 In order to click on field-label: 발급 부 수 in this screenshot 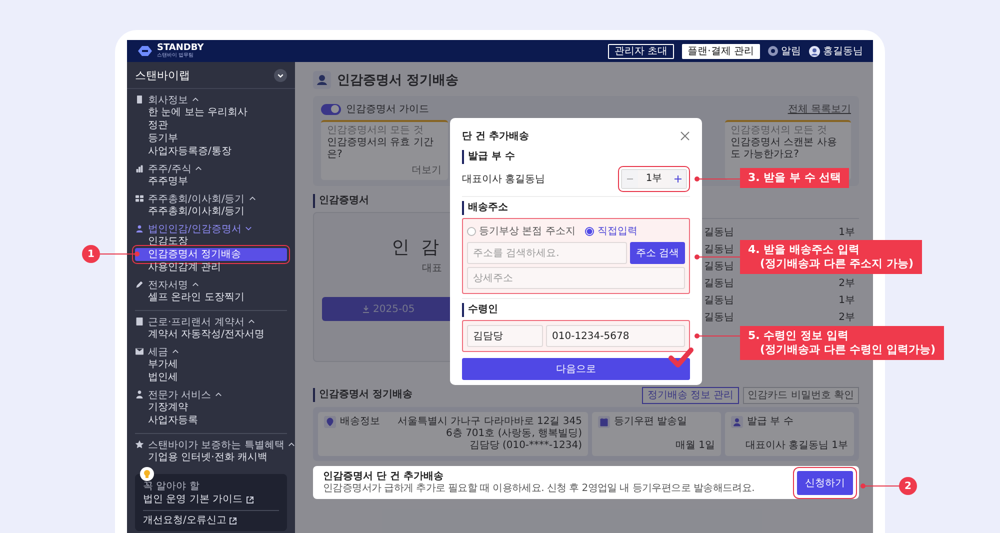, I will do `click(488, 157)`.